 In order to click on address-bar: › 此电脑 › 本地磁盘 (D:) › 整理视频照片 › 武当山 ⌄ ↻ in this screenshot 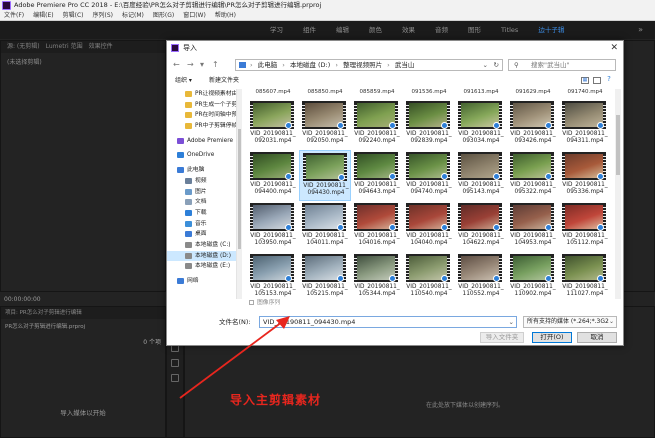, I will do `click(369, 65)`.